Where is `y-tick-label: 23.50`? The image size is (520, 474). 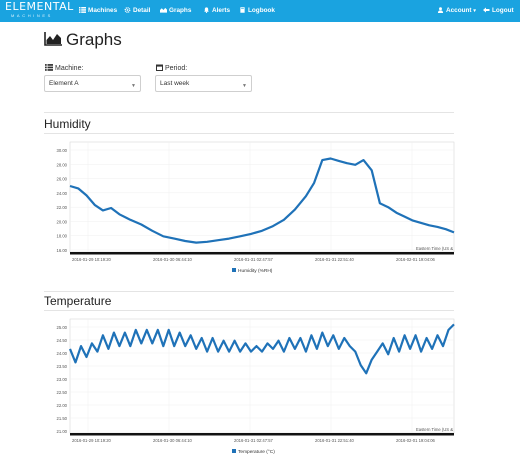
y-tick-label: 23.50 is located at coordinates (62, 366).